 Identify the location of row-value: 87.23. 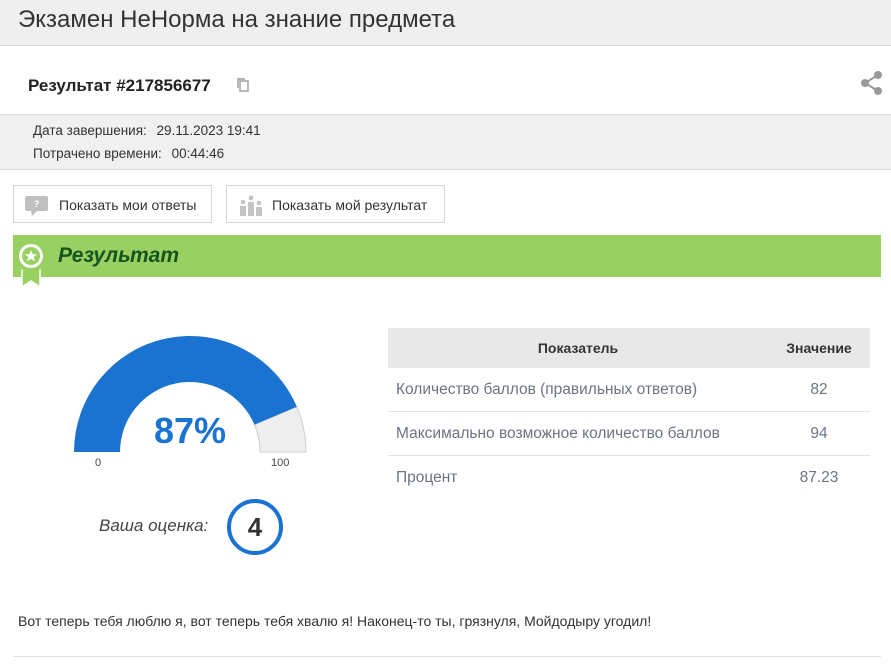
(819, 477).